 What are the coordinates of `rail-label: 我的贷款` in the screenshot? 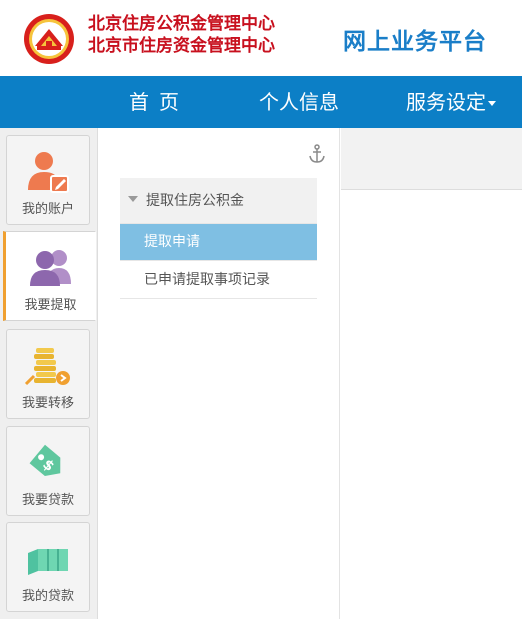 It's located at (47, 596).